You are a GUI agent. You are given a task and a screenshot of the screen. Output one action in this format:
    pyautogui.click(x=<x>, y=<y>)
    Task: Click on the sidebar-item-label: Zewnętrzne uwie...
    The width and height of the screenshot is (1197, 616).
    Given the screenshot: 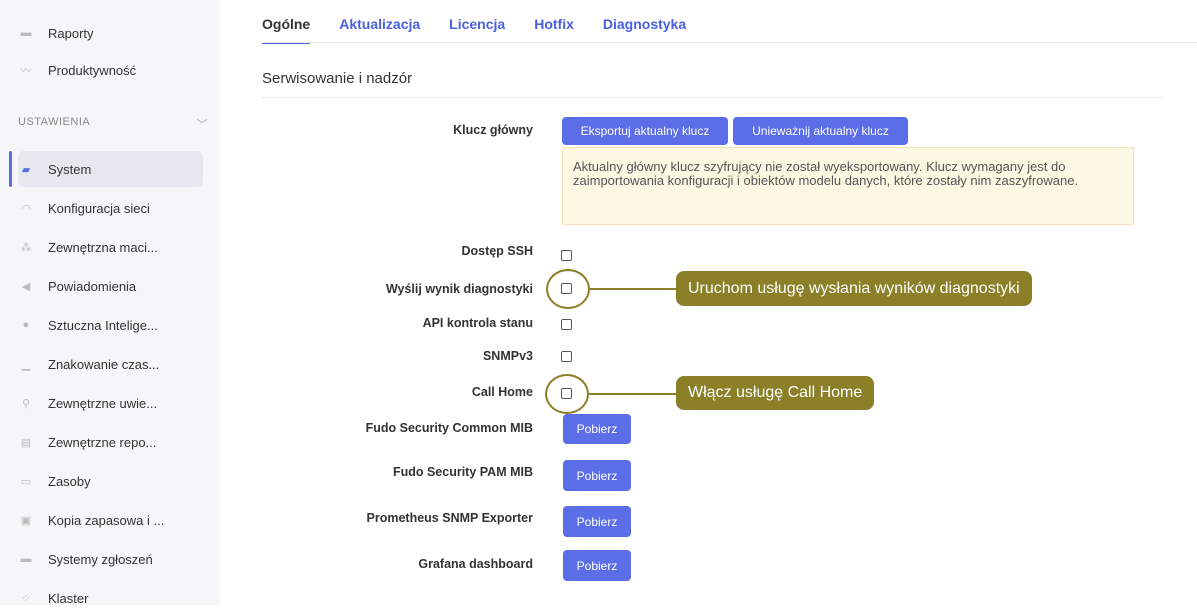 What is the action you would take?
    pyautogui.click(x=103, y=403)
    